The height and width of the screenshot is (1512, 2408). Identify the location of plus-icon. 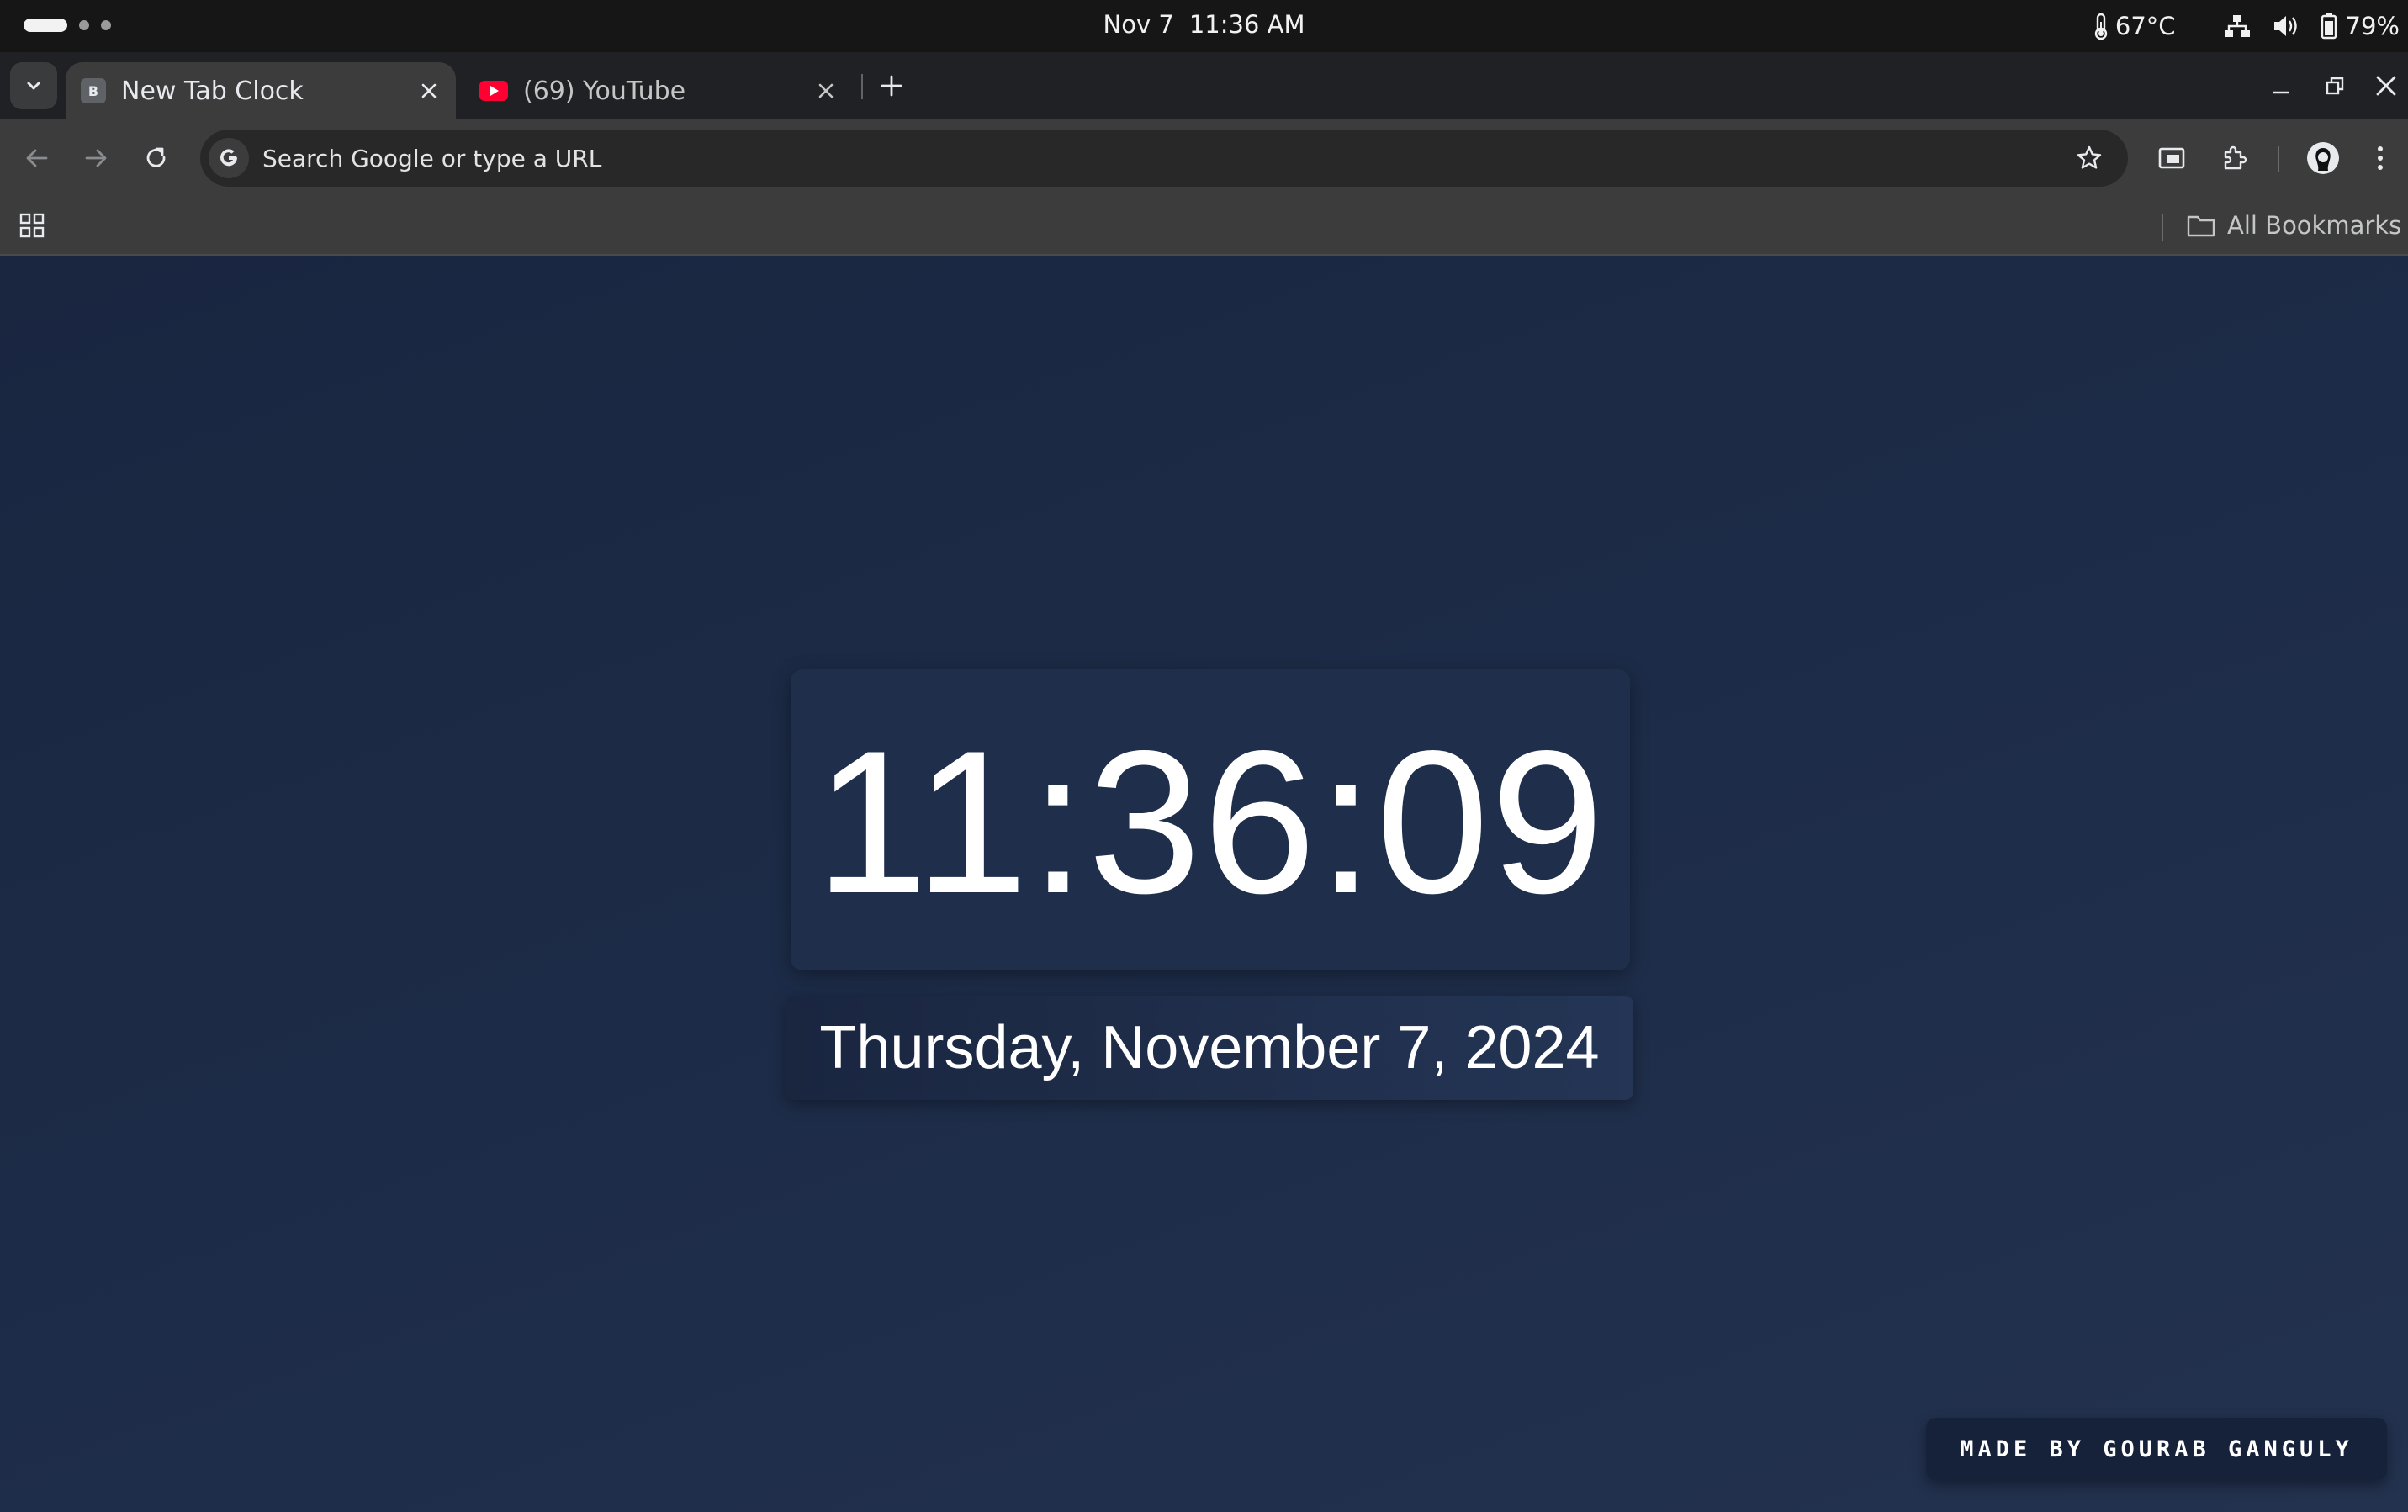
(891, 86).